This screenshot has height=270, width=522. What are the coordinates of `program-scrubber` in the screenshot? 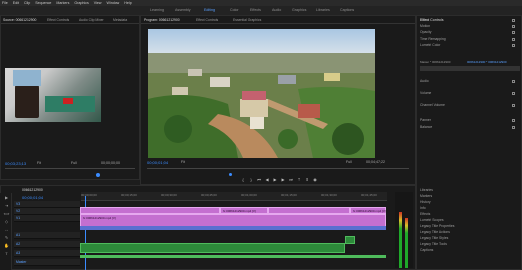 It's located at (278, 168).